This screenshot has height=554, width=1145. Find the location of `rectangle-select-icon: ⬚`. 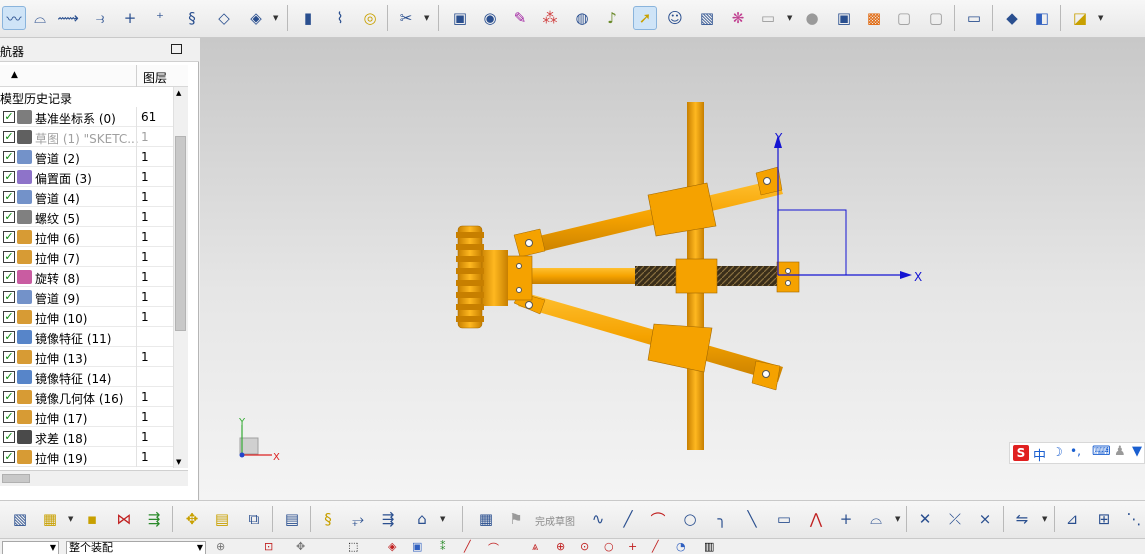

rectangle-select-icon: ⬚ is located at coordinates (353, 546).